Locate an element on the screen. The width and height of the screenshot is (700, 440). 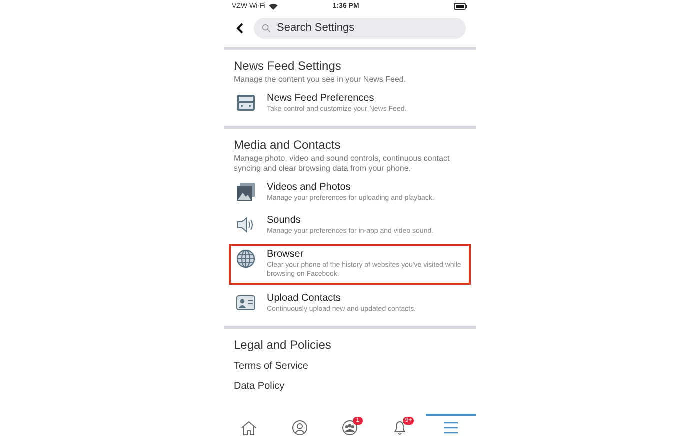
back-icon is located at coordinates (240, 28).